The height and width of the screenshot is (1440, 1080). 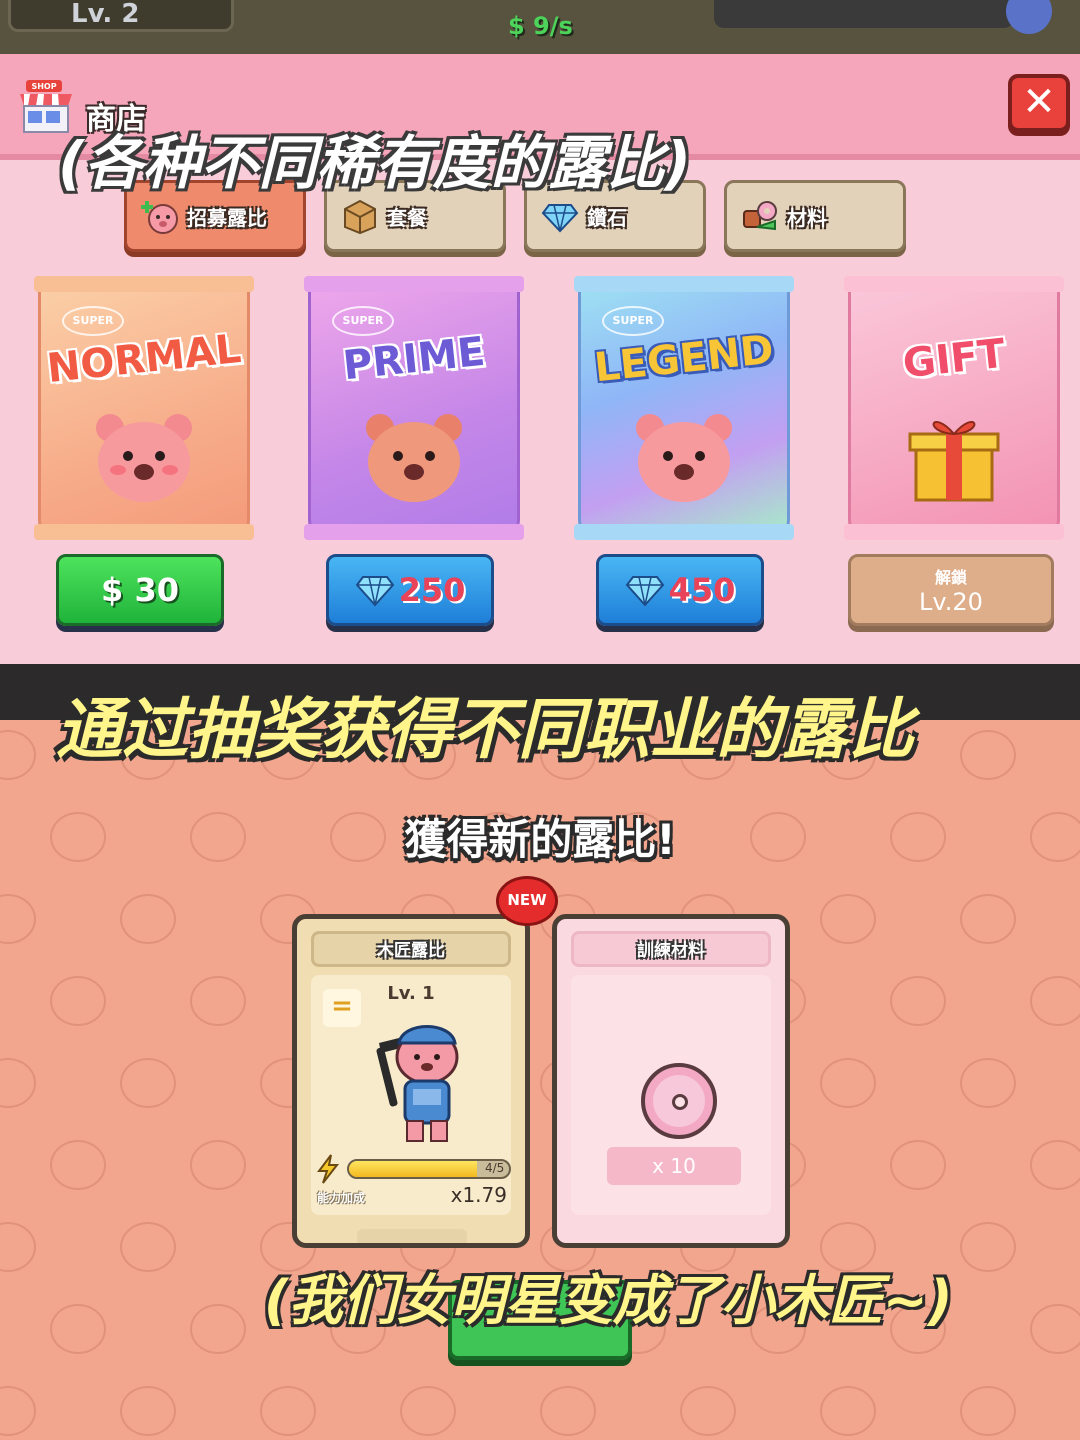 I want to click on pack-gift: GIFT, so click(x=953, y=410).